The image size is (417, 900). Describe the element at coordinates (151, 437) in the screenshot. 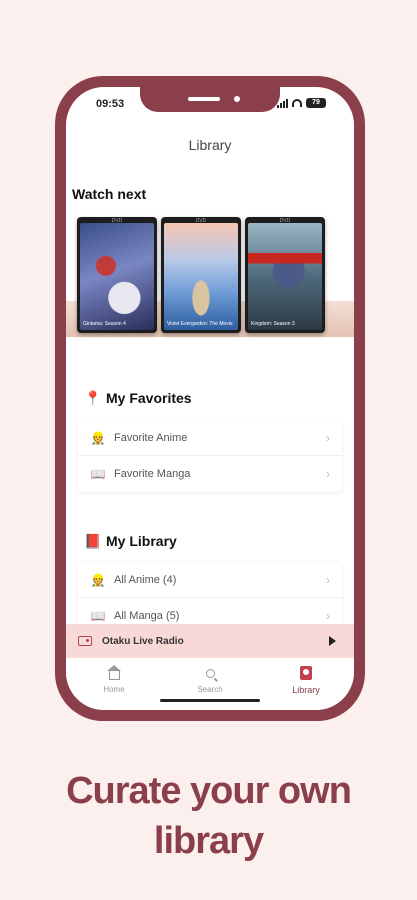

I see `list-item-label: Favorite Anime` at that location.